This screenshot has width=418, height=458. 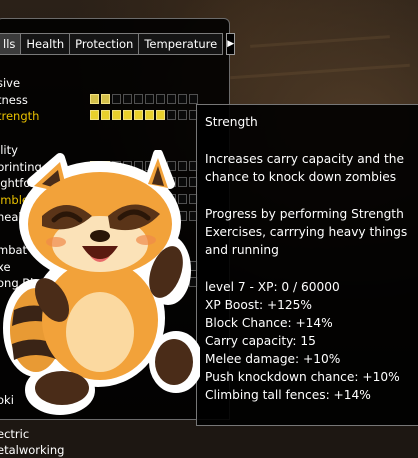 I want to click on skill-label: trength, so click(x=20, y=116).